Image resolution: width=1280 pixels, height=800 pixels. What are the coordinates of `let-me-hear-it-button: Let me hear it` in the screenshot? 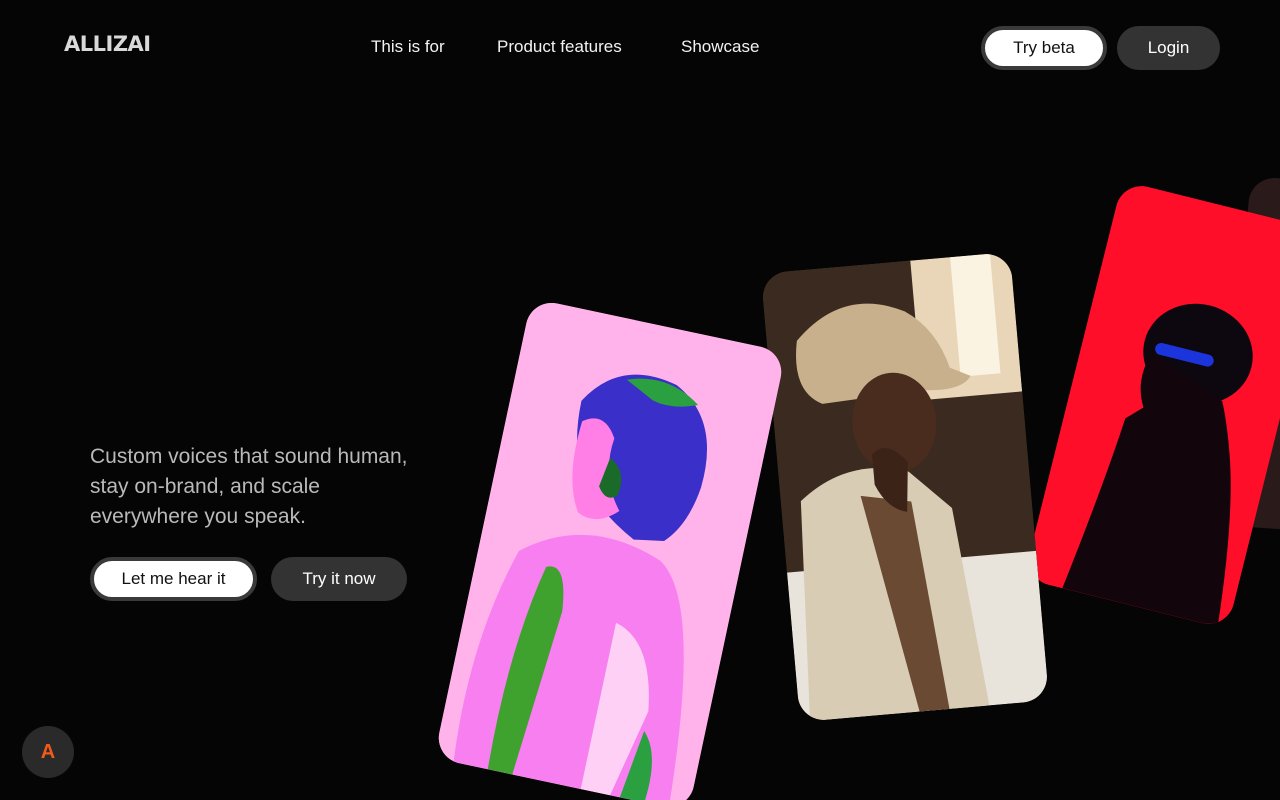 It's located at (173, 579).